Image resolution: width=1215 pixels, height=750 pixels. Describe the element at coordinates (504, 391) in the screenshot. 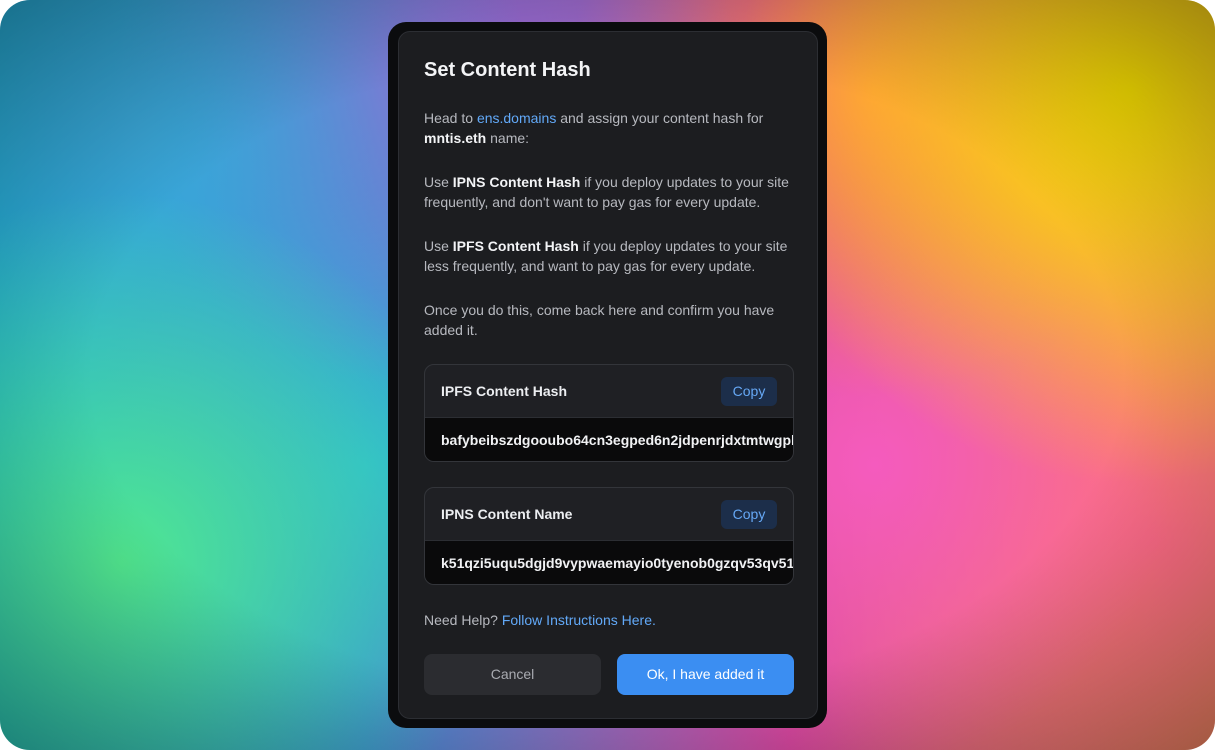

I see `ipfs-hash-label: IPFS Content Hash` at that location.